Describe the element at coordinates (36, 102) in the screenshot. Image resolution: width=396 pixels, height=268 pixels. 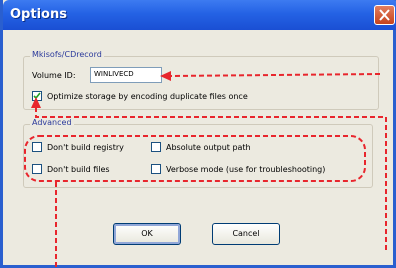
I see `optimize-arrowhead` at that location.